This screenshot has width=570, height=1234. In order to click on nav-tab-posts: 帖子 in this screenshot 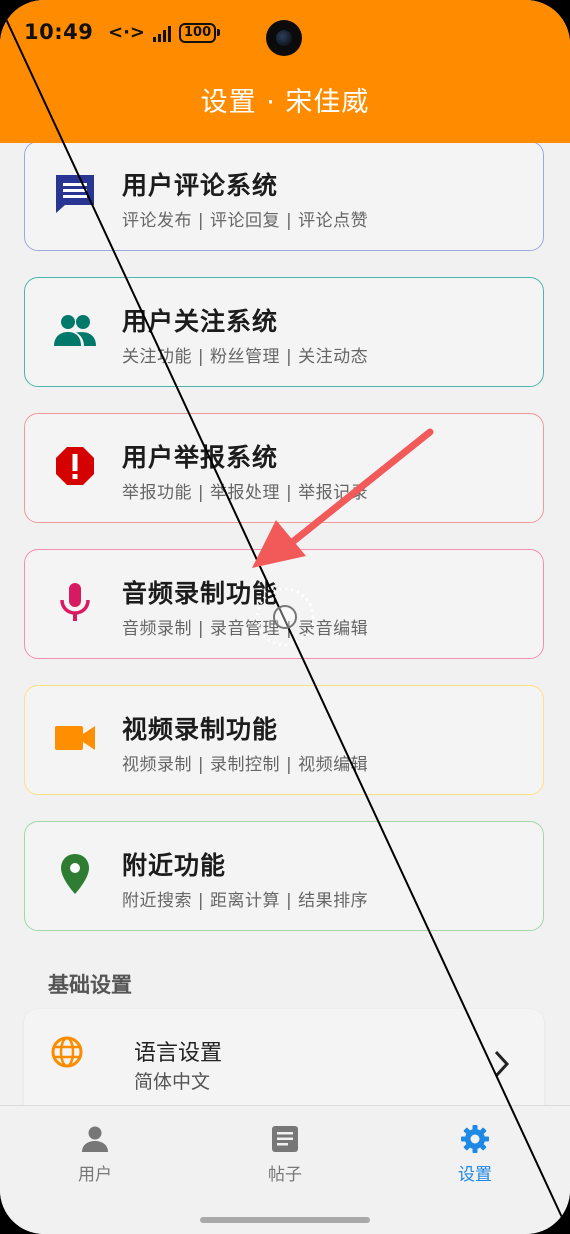, I will do `click(285, 1154)`.